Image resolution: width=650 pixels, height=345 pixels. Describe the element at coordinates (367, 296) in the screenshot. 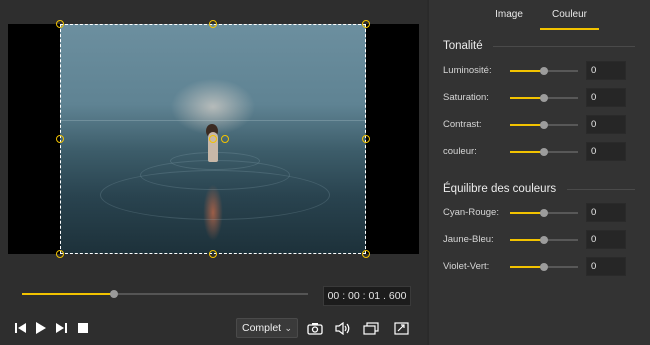

I see `timecode-display: 00 : 00 : 01 . 600` at that location.